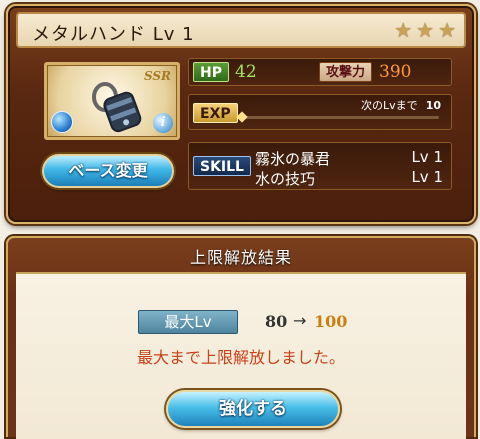 The height and width of the screenshot is (439, 480). I want to click on hp-value: 42, so click(246, 72).